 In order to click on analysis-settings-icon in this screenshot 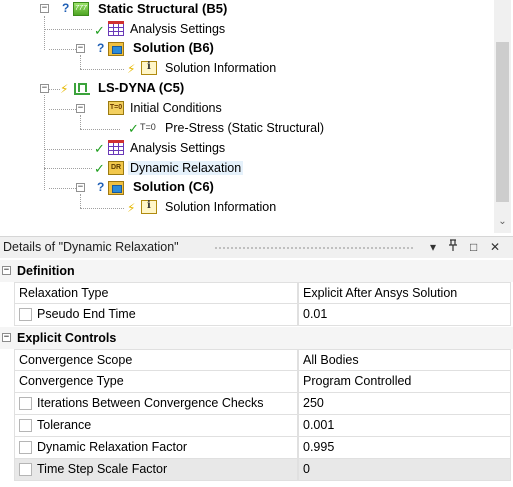, I will do `click(116, 28)`.